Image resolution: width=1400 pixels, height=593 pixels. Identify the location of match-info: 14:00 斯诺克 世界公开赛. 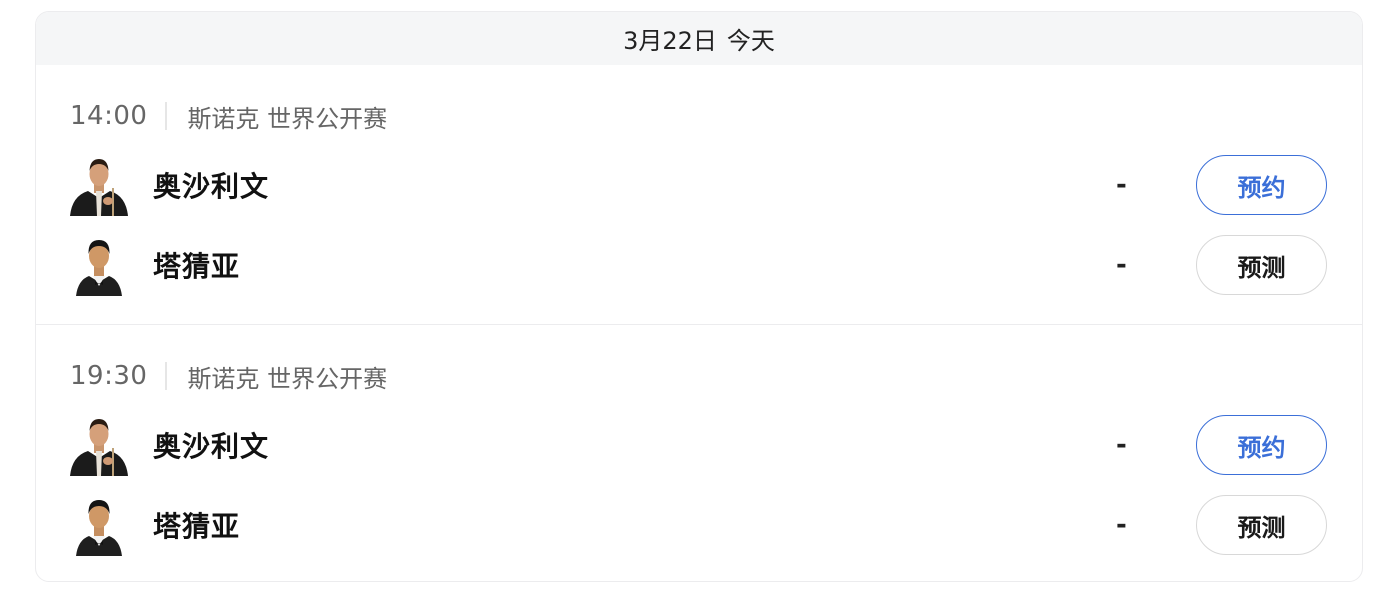
(229, 117).